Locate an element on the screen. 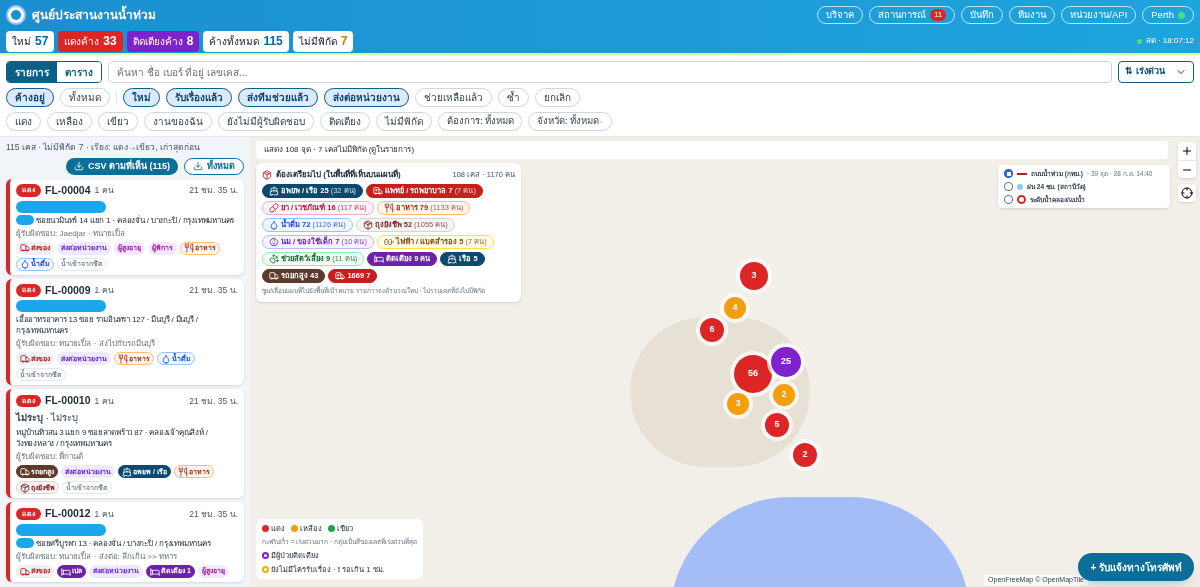  crosshair-icon is located at coordinates (1187, 193).